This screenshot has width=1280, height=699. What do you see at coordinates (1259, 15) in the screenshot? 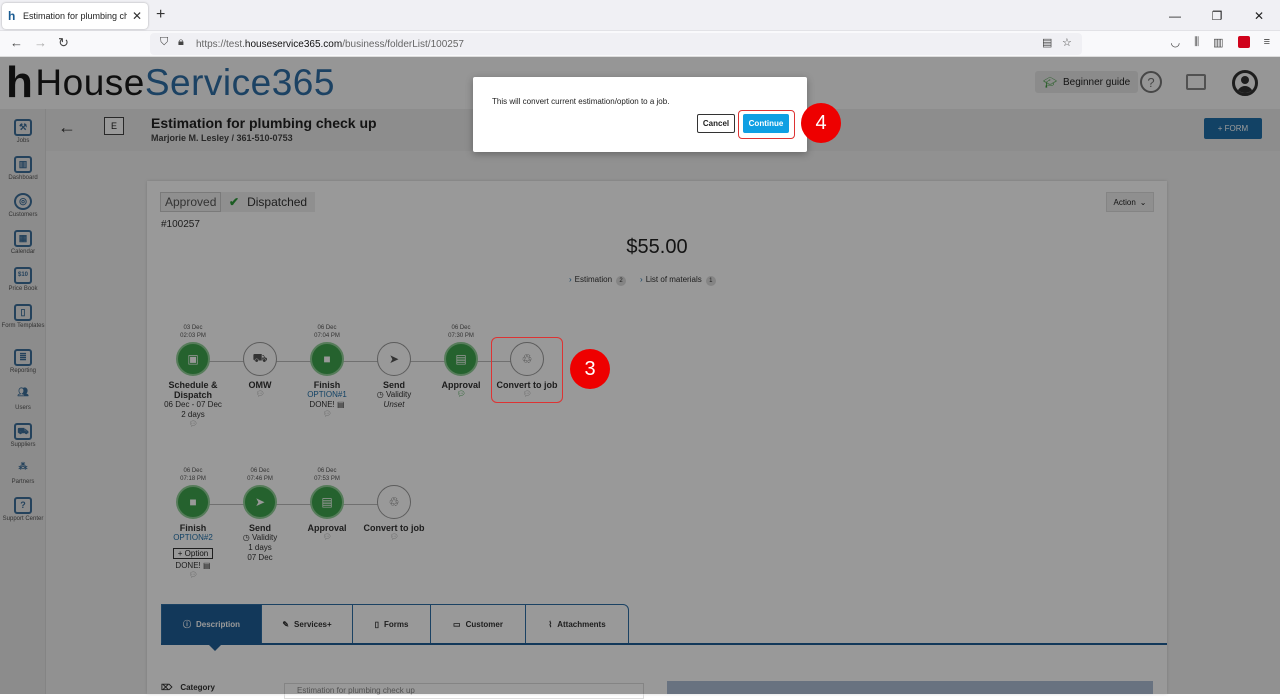
I see `close-window-icon: ✕` at bounding box center [1259, 15].